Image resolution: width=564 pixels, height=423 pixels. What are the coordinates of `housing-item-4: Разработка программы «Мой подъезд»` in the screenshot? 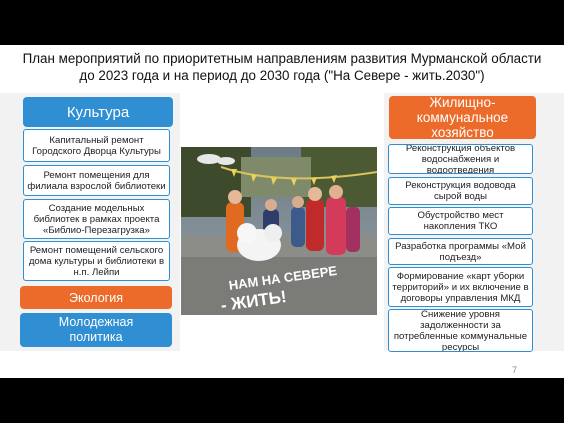 It's located at (460, 251).